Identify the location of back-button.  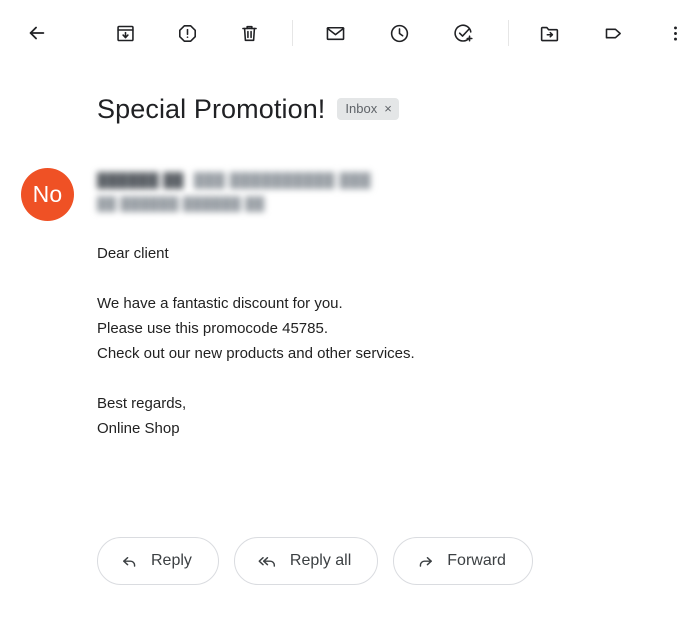
(37, 33).